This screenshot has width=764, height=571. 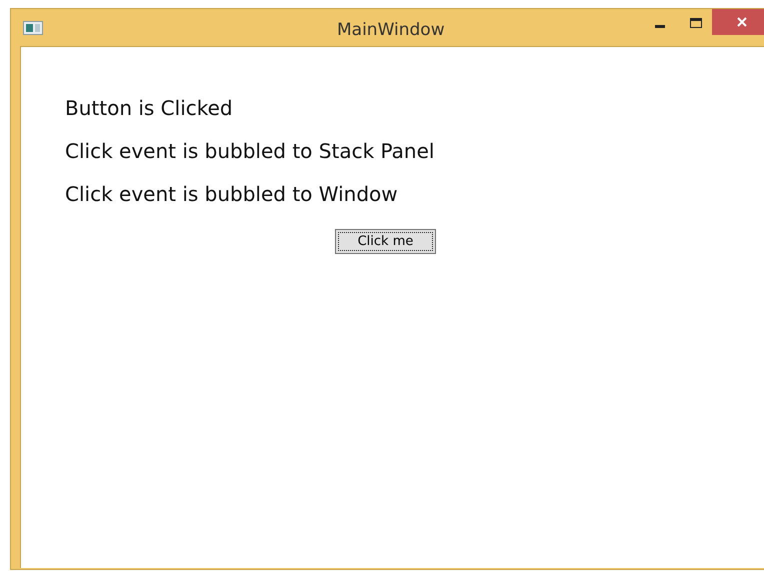 What do you see at coordinates (33, 28) in the screenshot?
I see `app-icon` at bounding box center [33, 28].